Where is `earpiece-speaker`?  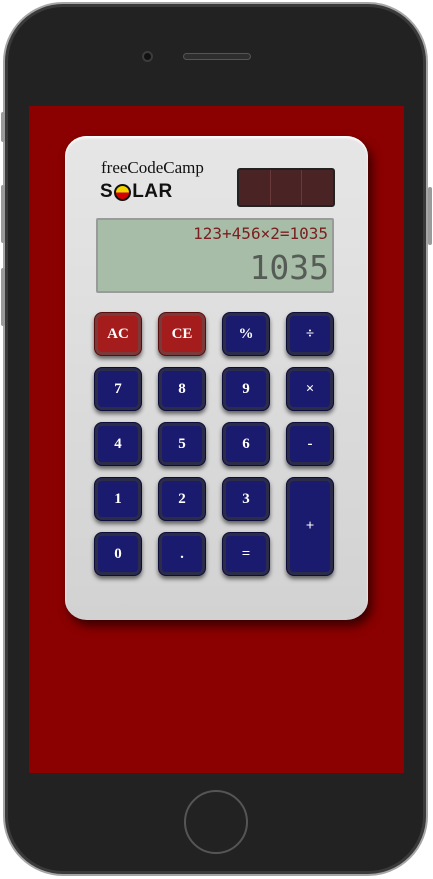 earpiece-speaker is located at coordinates (217, 56).